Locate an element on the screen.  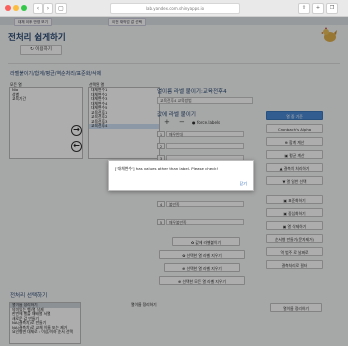
url-bar: lab.yandex.com.shinyapps.io is located at coordinates (175, 8).